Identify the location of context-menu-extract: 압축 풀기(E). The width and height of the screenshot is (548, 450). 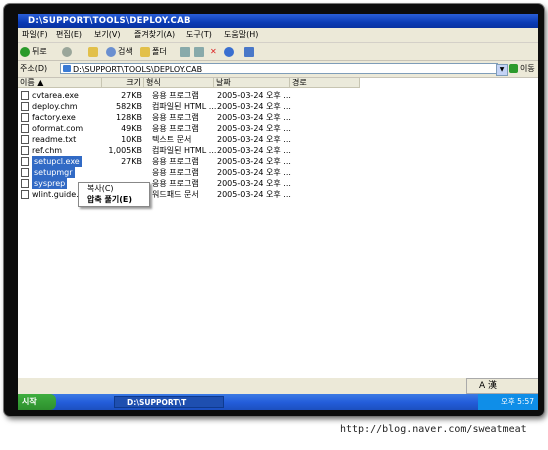
(109, 200).